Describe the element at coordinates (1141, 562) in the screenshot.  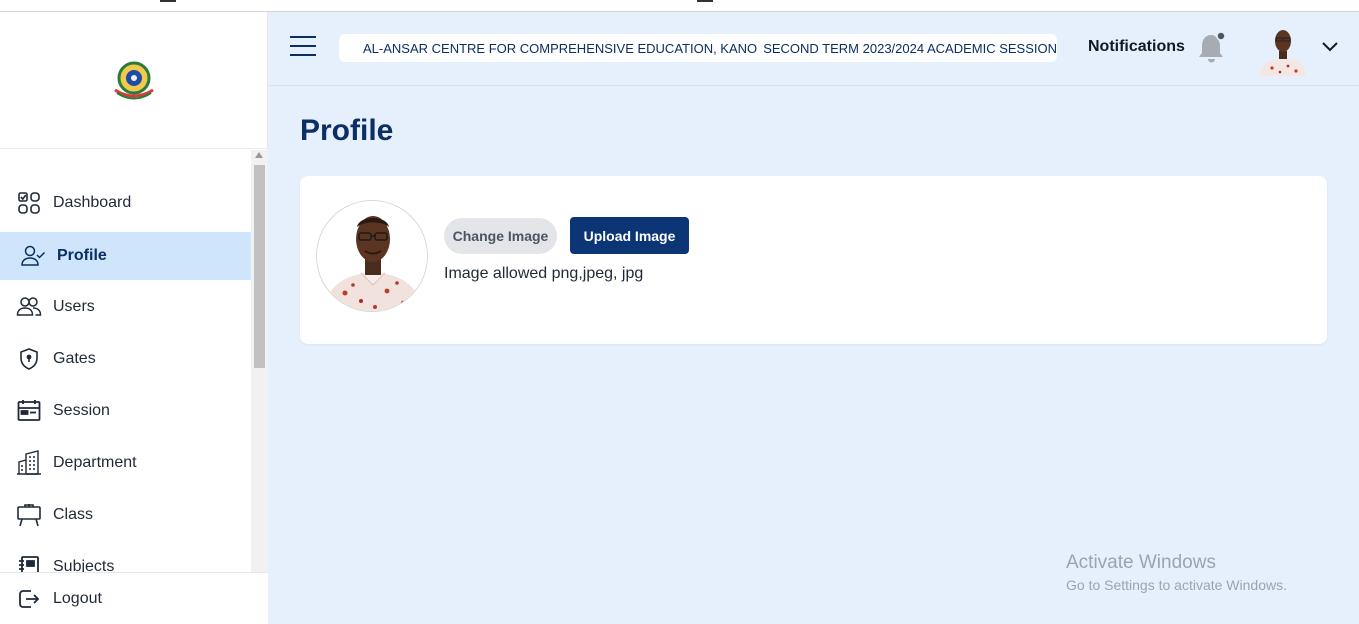
I see `watermark-title: Activate Windows` at that location.